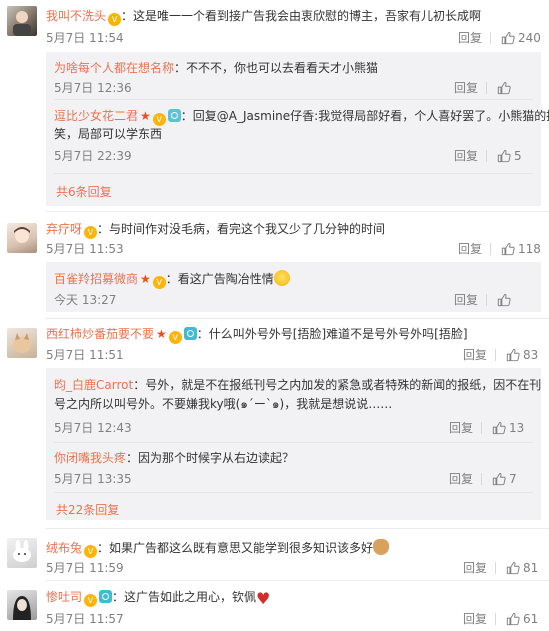 The height and width of the screenshot is (631, 549). Describe the element at coordinates (93, 479) in the screenshot. I see `timestamp: 5月7日 13:35` at that location.